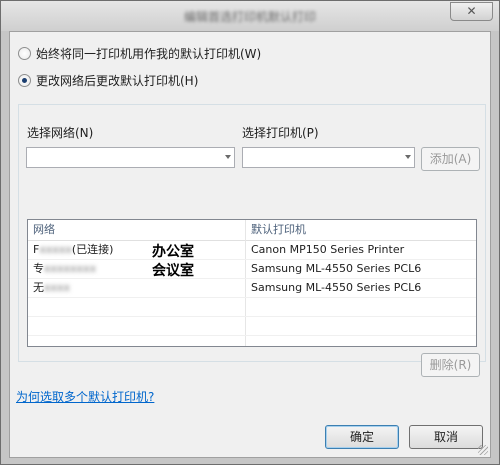 This screenshot has height=465, width=500. What do you see at coordinates (328, 157) in the screenshot?
I see `printer-select` at bounding box center [328, 157].